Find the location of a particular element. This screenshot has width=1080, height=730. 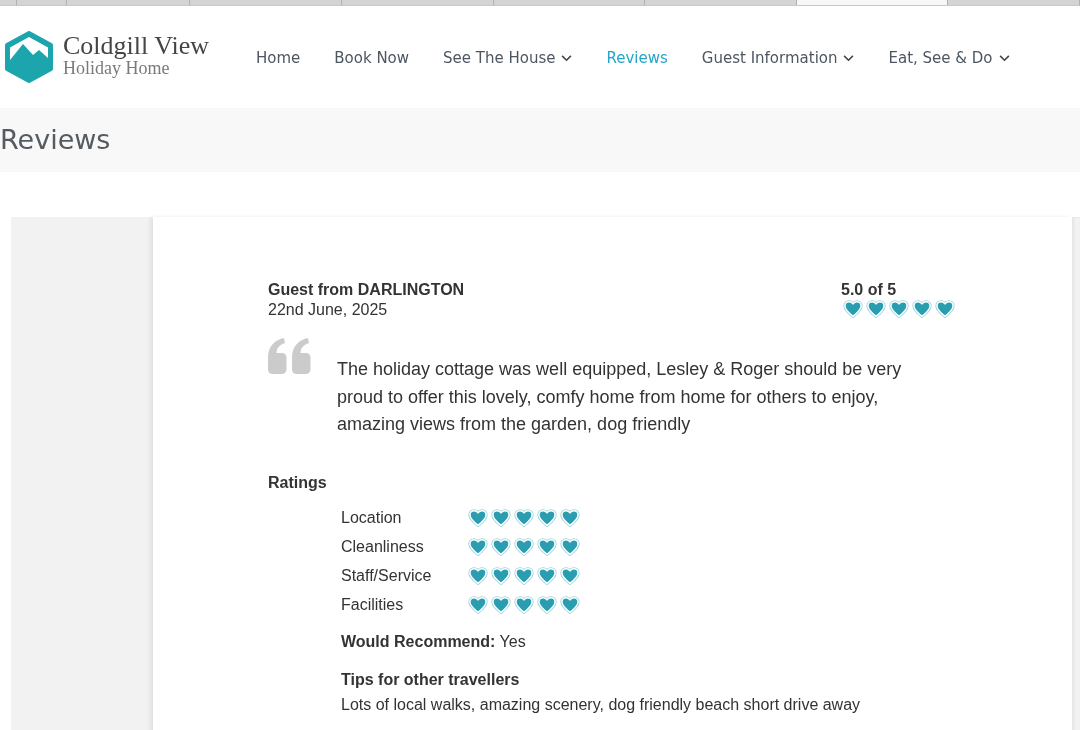

rating-label: Cleanliness is located at coordinates (383, 547).